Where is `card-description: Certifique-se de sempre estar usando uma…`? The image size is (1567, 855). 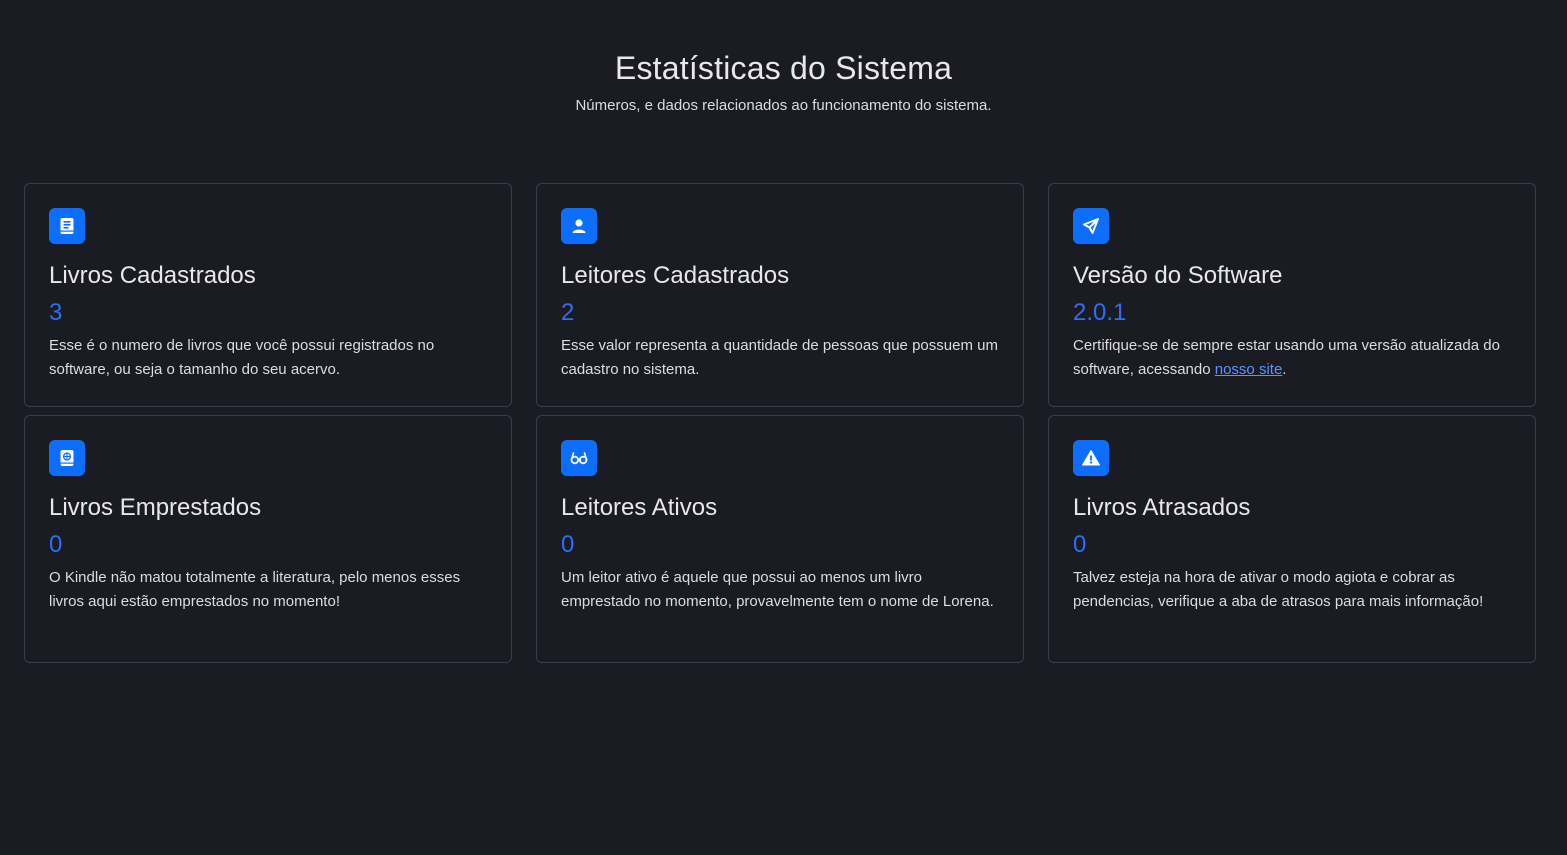
card-description: Certifique-se de sempre estar usando uma… is located at coordinates (1292, 358).